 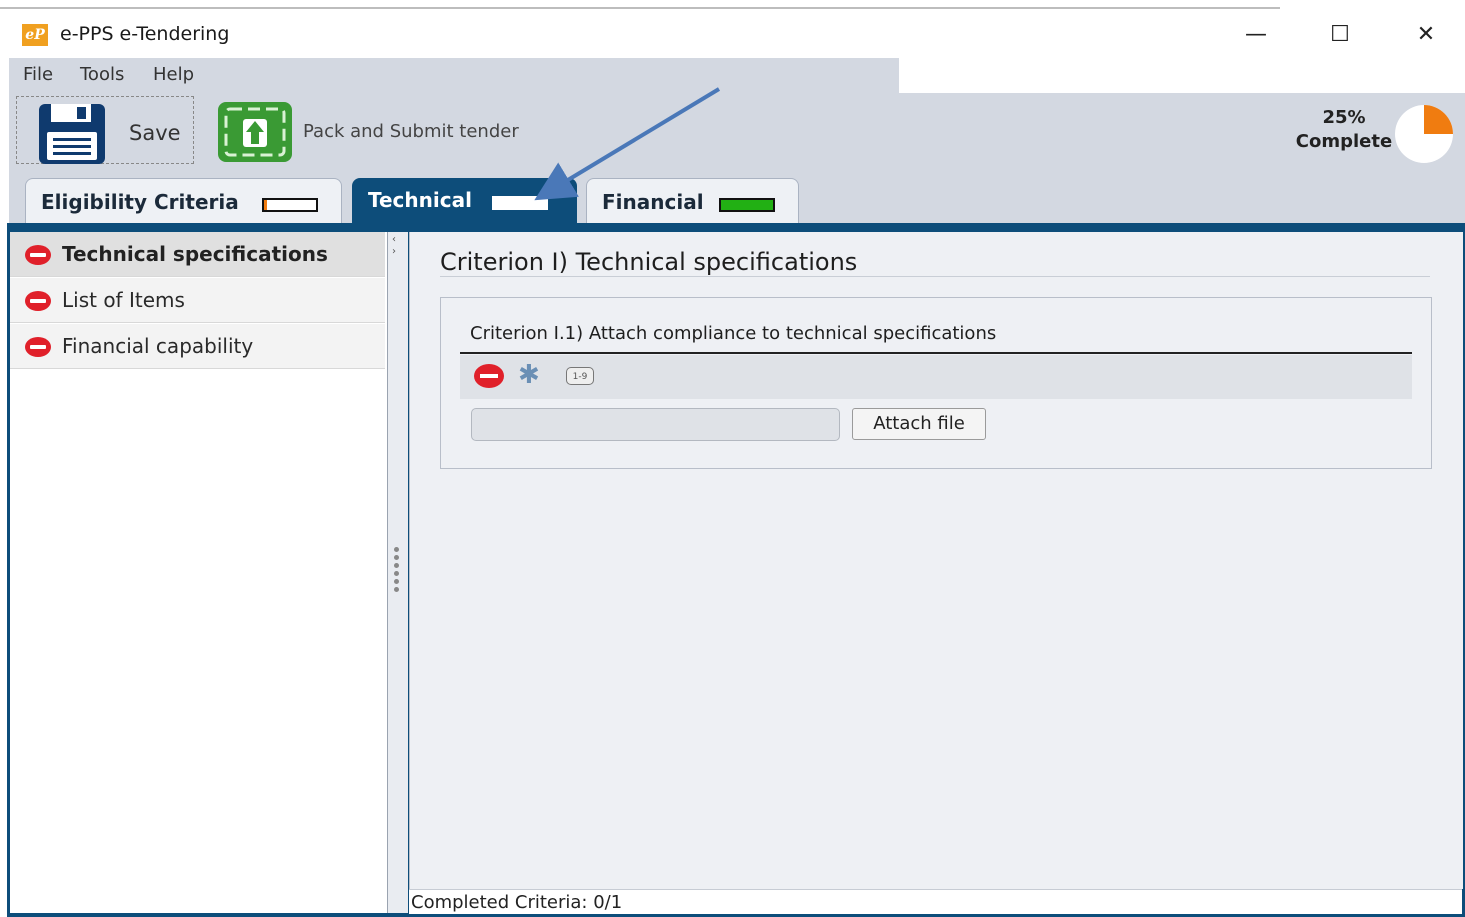 I want to click on tab-financial: Financial, so click(x=692, y=200).